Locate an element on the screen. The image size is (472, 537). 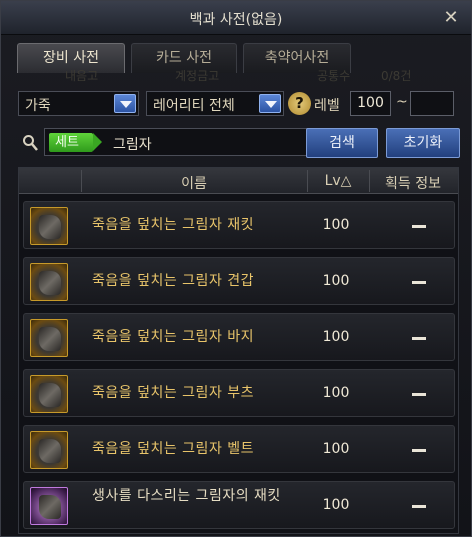
header-acquire: 획득 정보 is located at coordinates (413, 184).